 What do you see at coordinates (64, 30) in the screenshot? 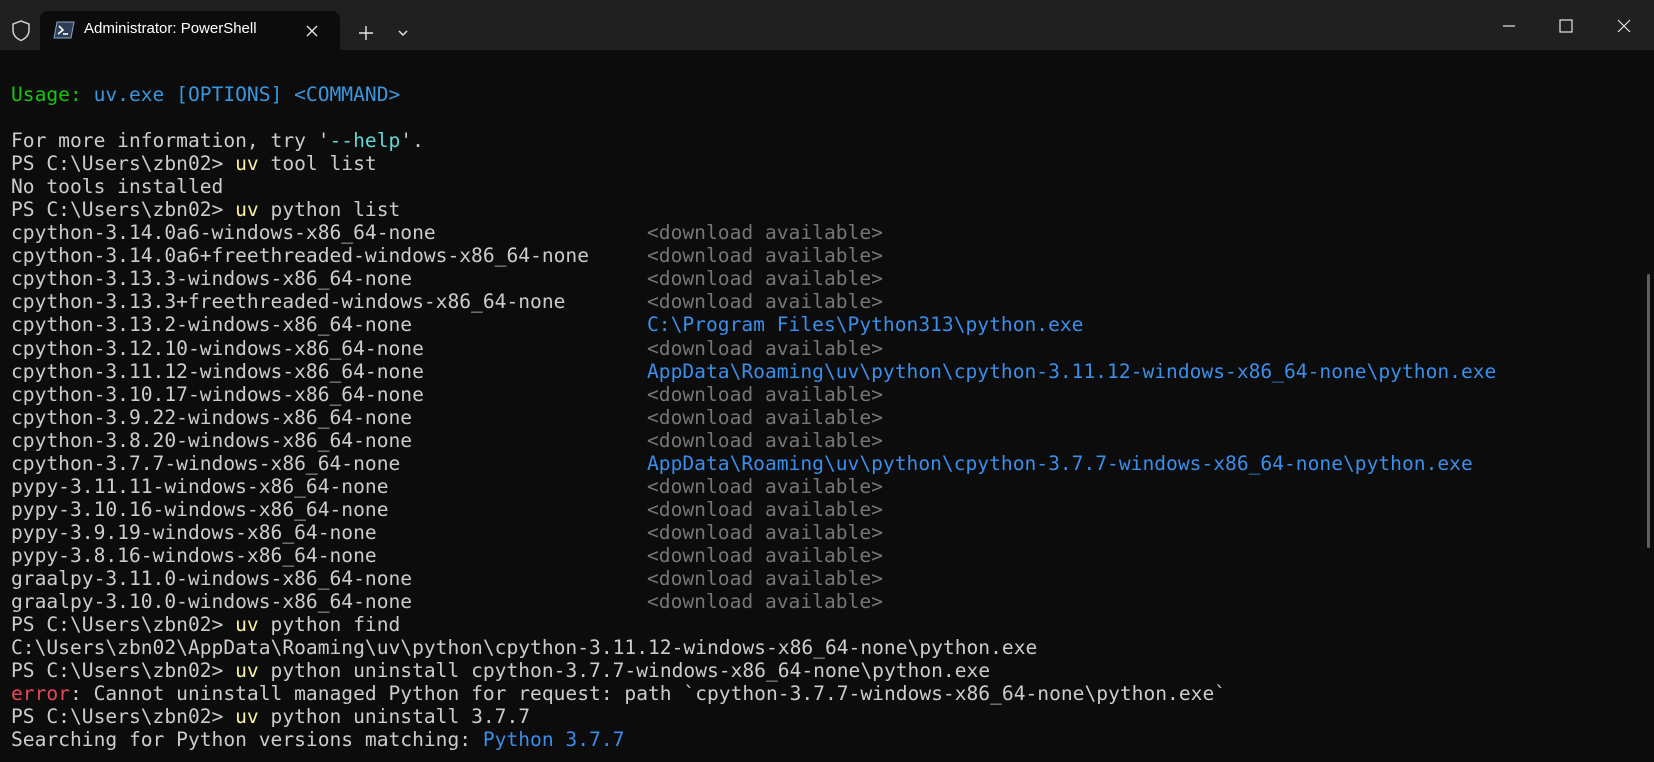
I see `powershell-icon` at bounding box center [64, 30].